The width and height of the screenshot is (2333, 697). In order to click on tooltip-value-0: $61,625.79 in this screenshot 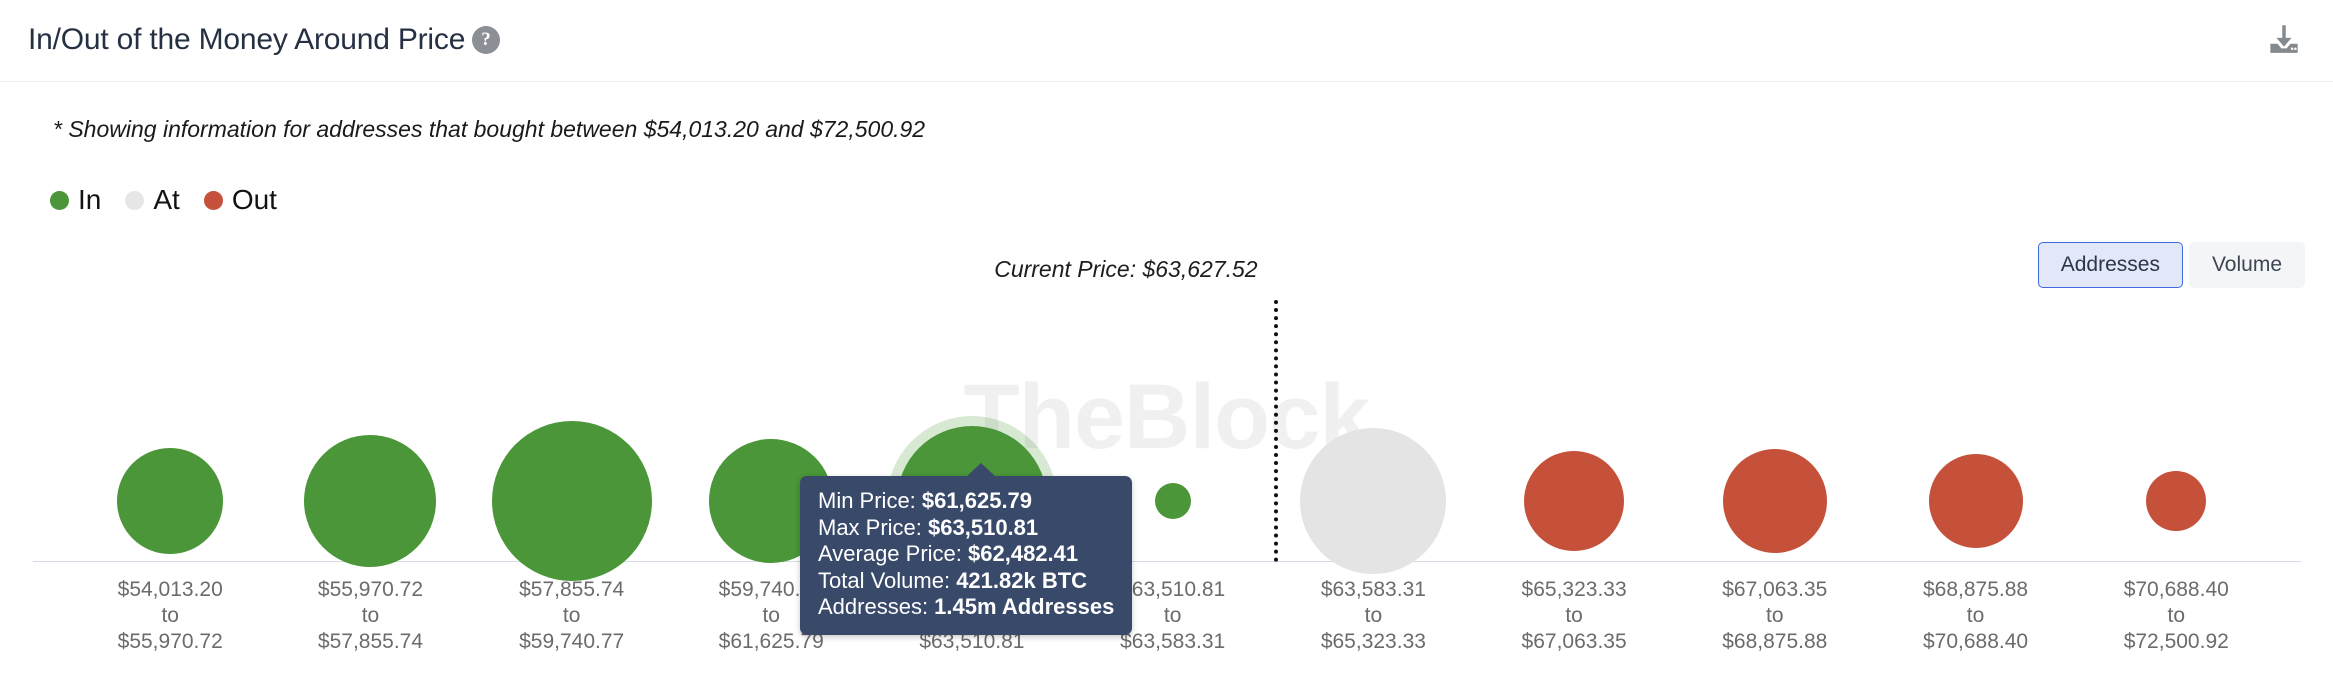, I will do `click(977, 500)`.